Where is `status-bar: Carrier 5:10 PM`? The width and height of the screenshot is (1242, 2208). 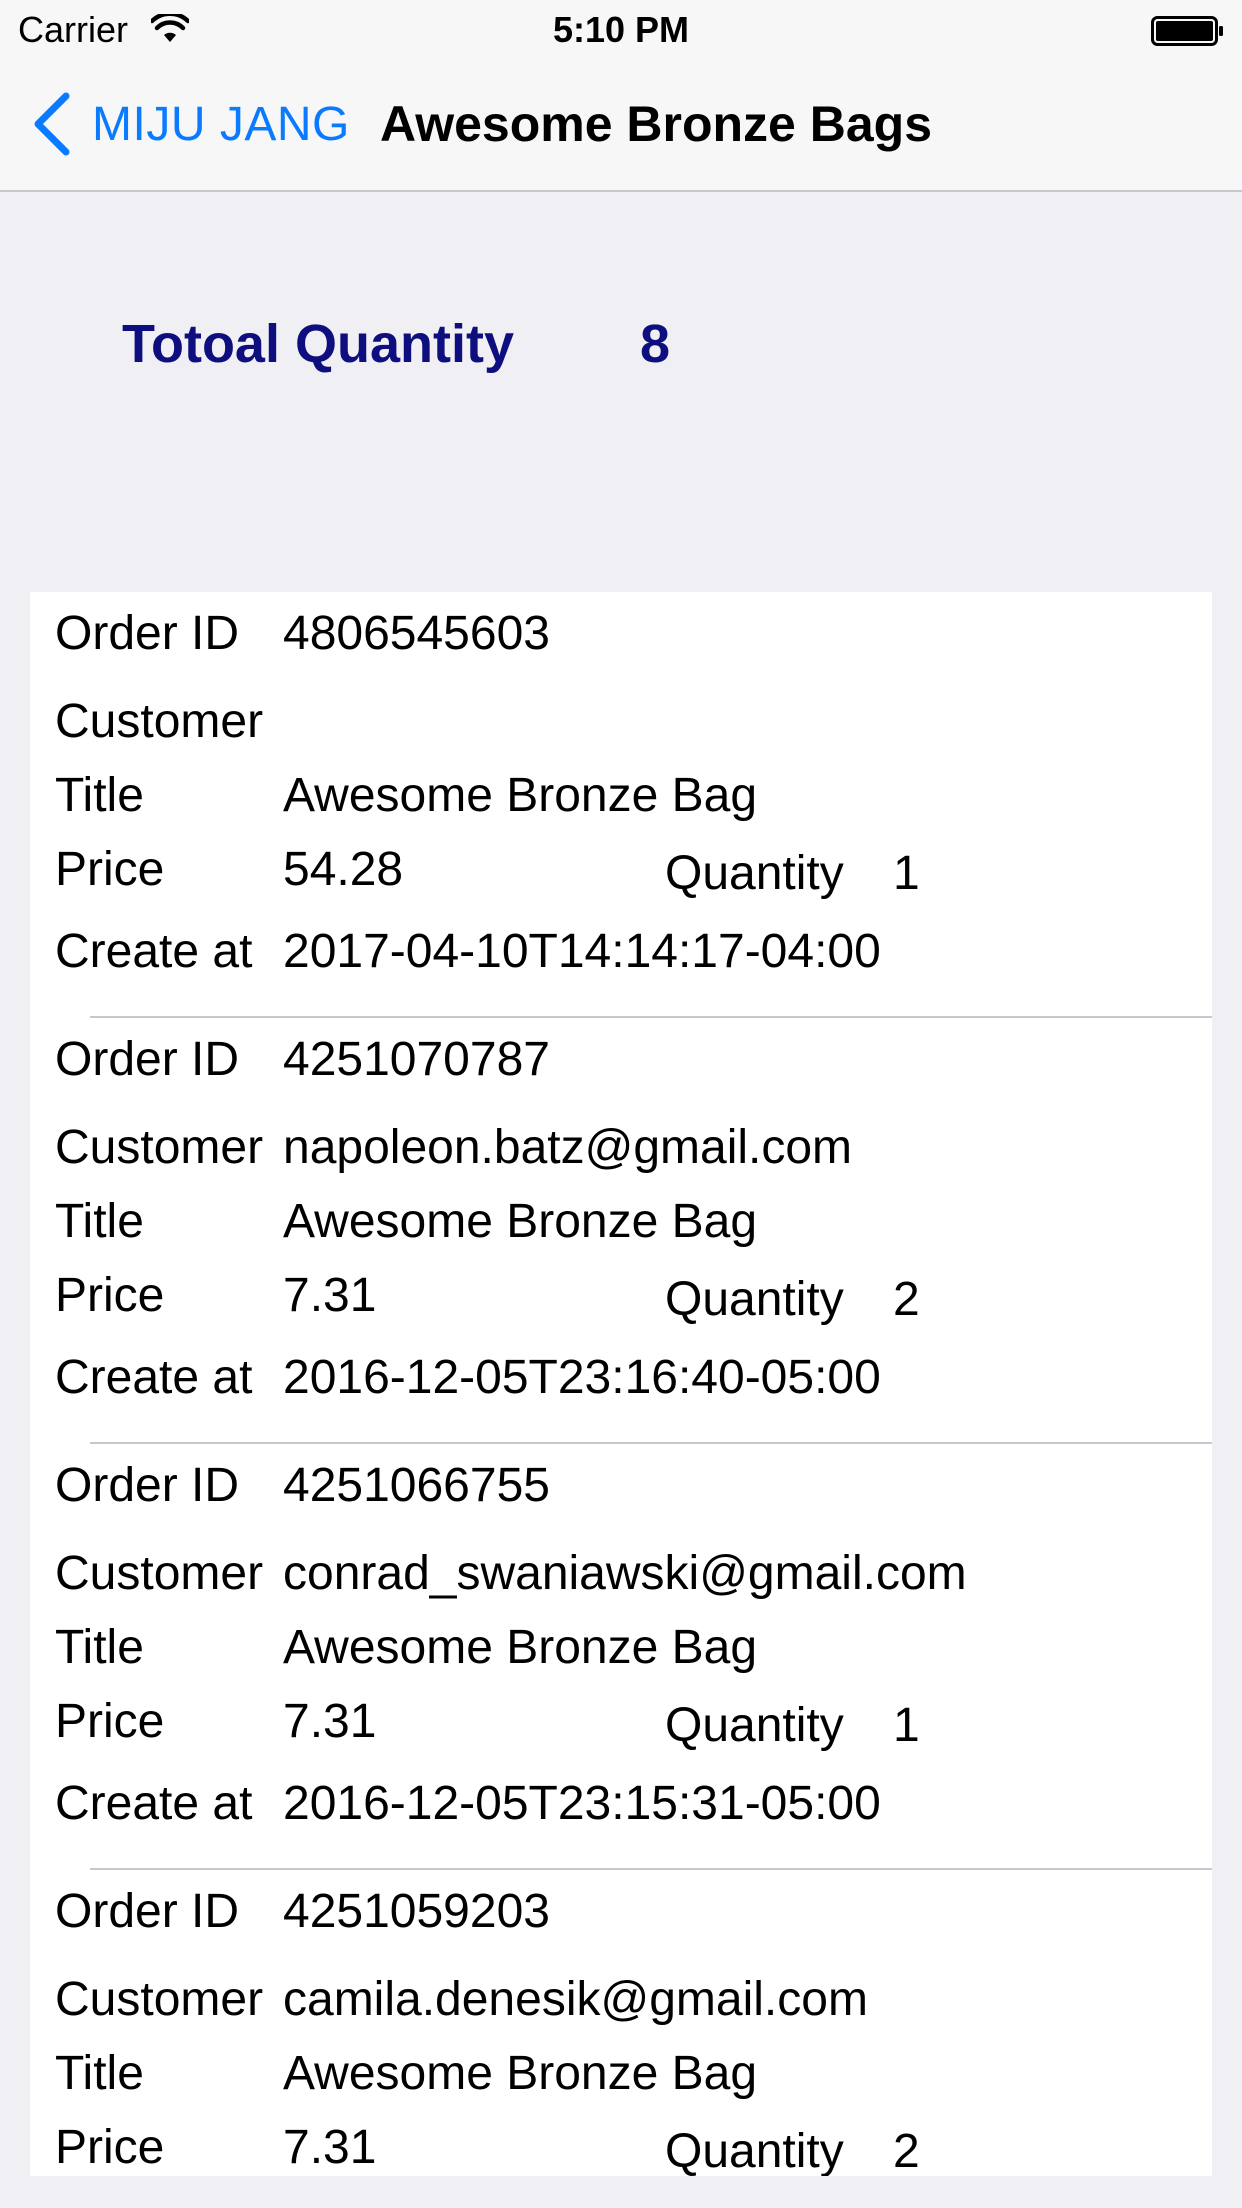 status-bar: Carrier 5:10 PM is located at coordinates (621, 30).